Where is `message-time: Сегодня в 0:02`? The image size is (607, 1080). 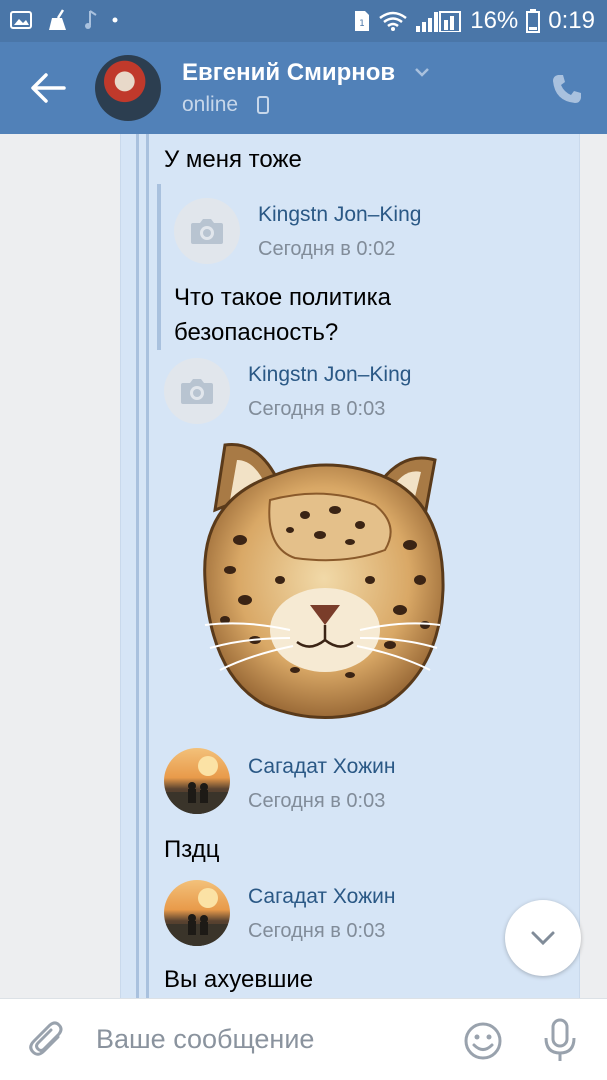 message-time: Сегодня в 0:02 is located at coordinates (327, 249).